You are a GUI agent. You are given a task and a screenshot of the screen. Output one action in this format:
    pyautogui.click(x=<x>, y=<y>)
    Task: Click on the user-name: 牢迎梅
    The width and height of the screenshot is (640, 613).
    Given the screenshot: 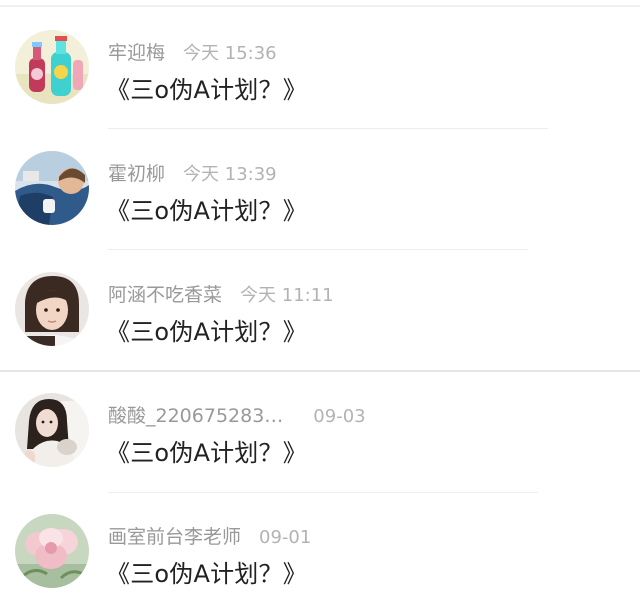 What is the action you would take?
    pyautogui.click(x=136, y=51)
    